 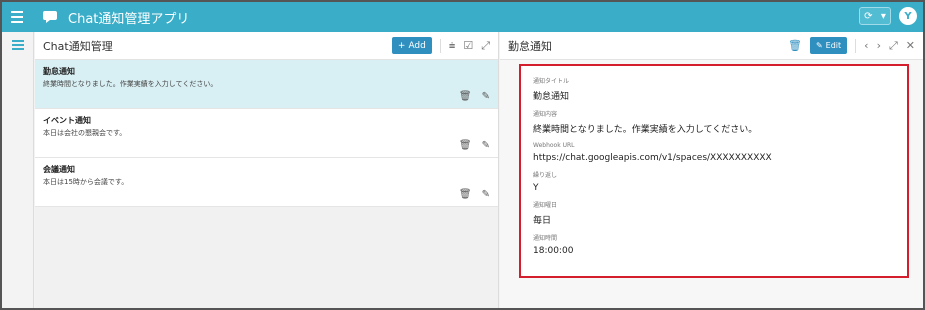 I want to click on field-value: 毎日, so click(x=542, y=221).